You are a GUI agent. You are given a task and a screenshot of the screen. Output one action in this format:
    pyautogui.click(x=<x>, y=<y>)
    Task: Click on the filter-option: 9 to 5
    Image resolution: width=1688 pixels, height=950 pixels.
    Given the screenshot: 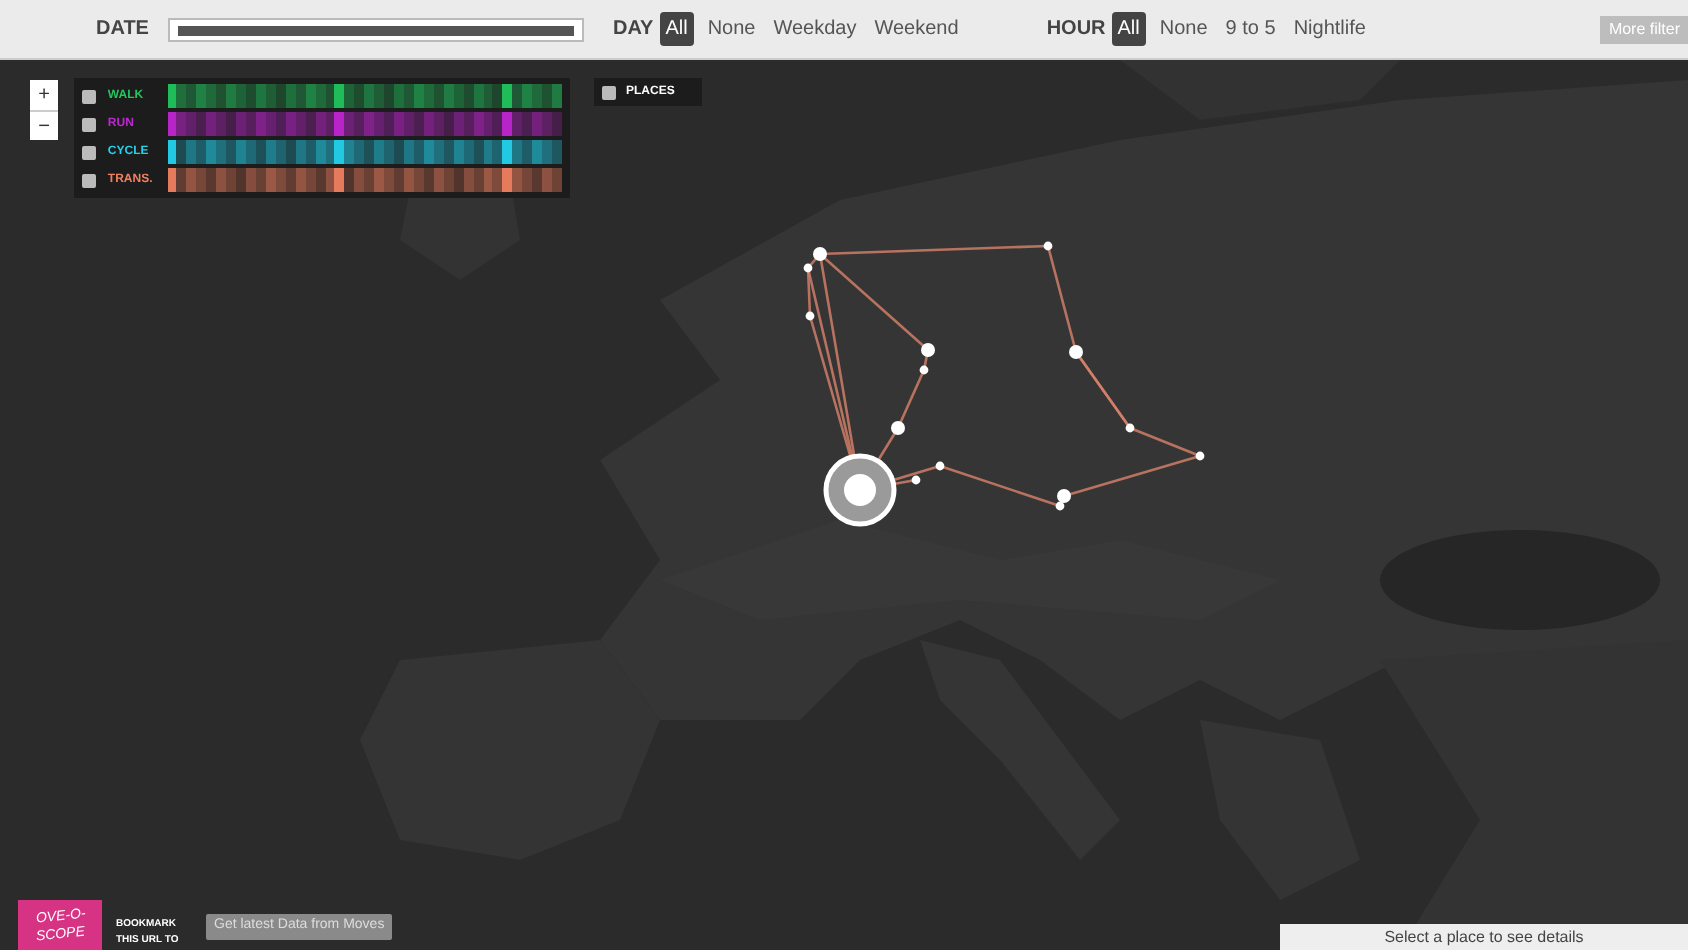 What is the action you would take?
    pyautogui.click(x=1250, y=29)
    